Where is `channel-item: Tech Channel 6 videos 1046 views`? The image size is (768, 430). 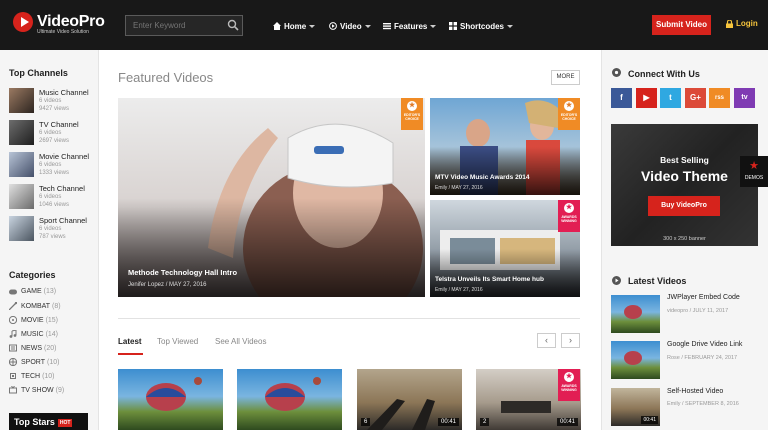 channel-item: Tech Channel 6 videos 1046 views is located at coordinates (51, 197).